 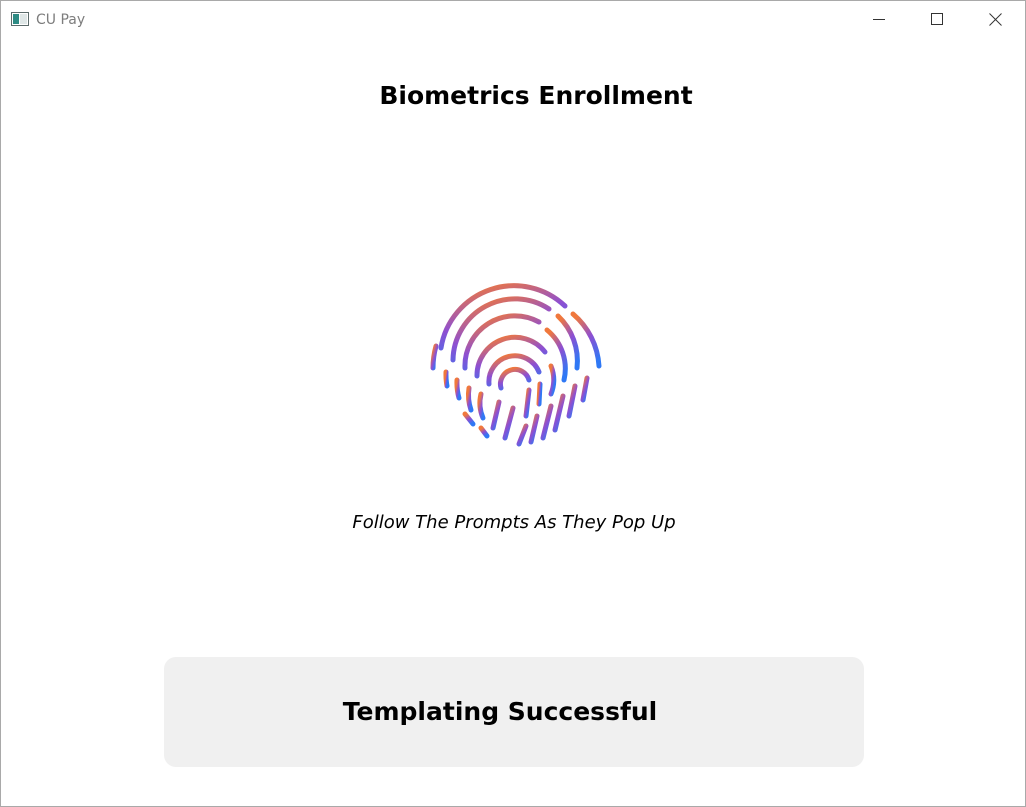 I want to click on minimize-button, so click(x=879, y=19).